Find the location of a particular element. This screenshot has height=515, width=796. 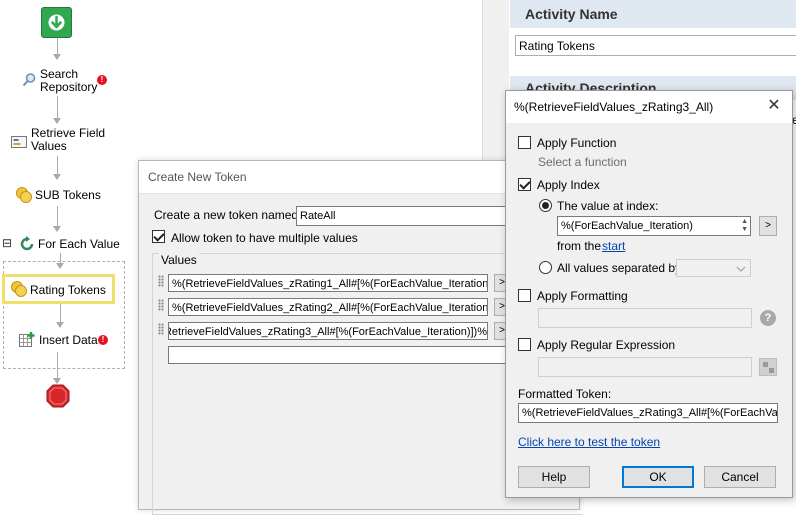

close-icon: ✕ is located at coordinates (774, 106).